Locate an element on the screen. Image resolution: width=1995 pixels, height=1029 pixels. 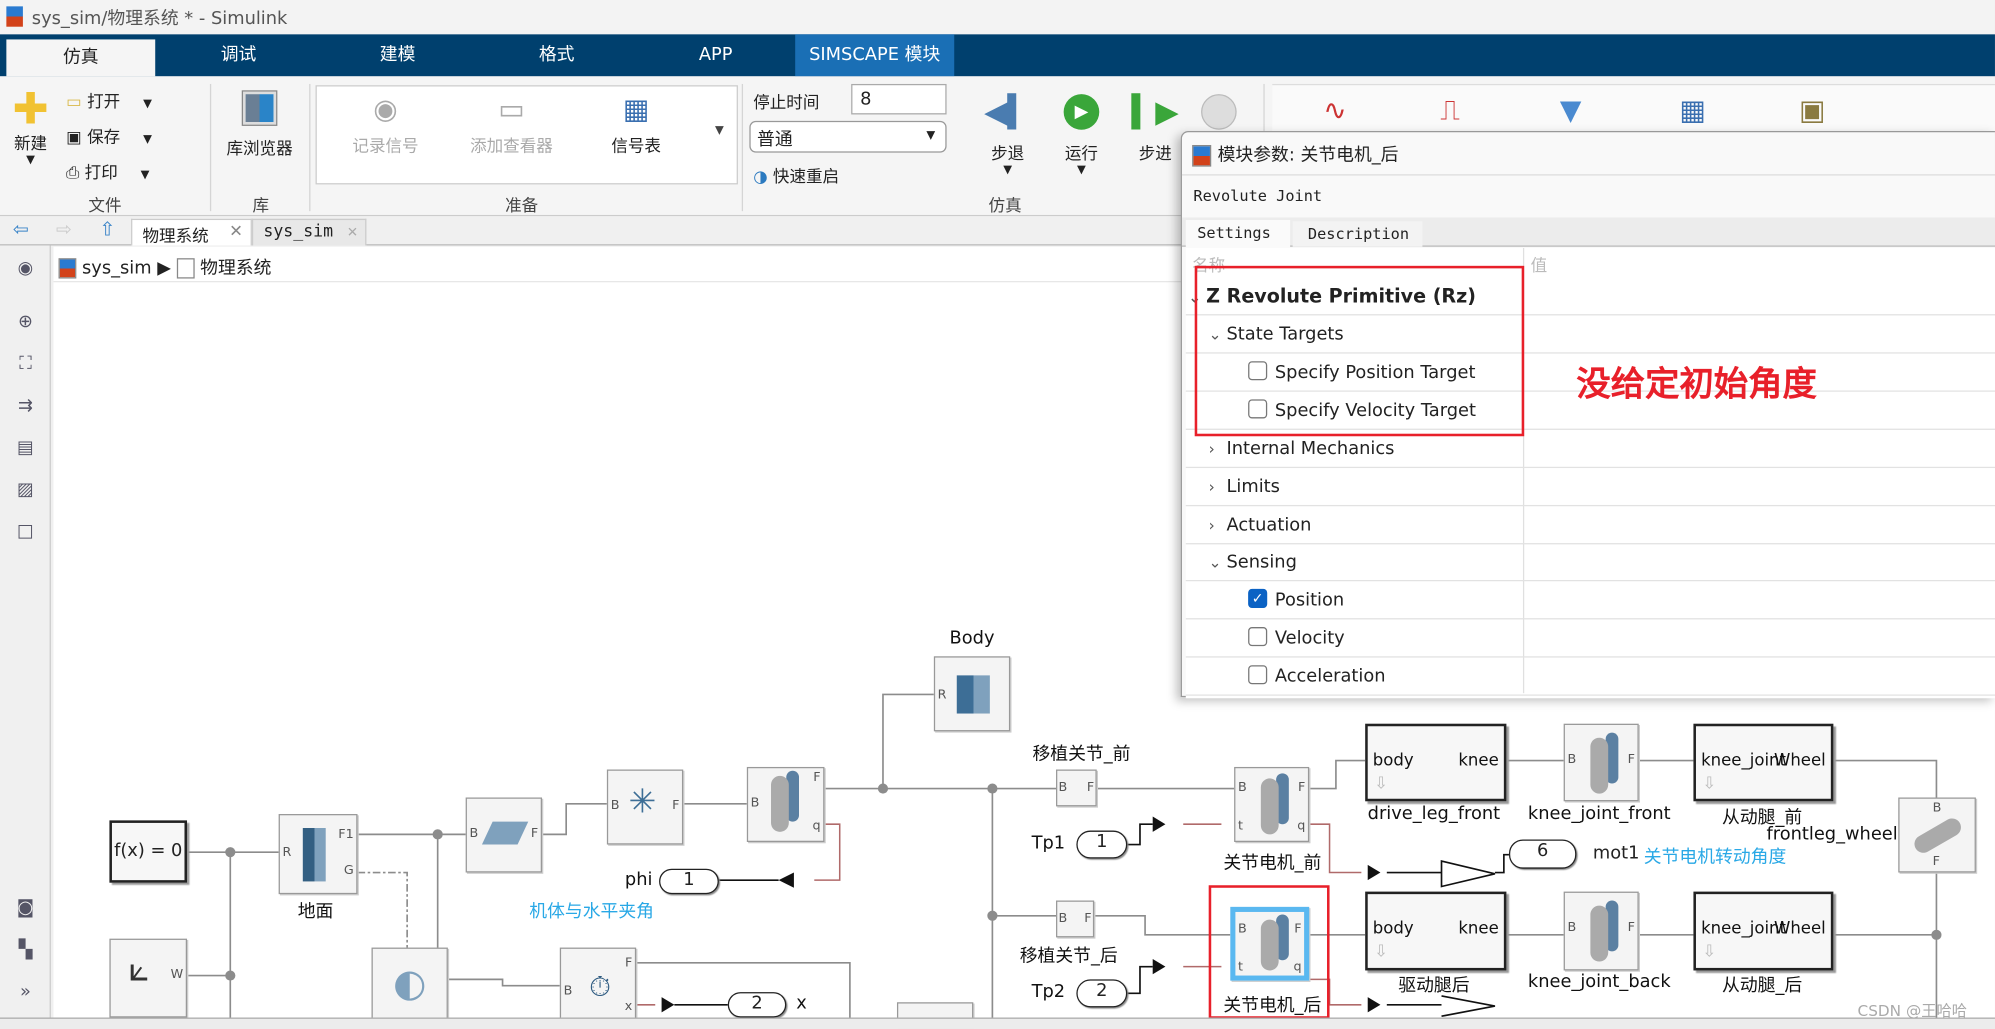
planar-joint-block: BF is located at coordinates (503, 835).